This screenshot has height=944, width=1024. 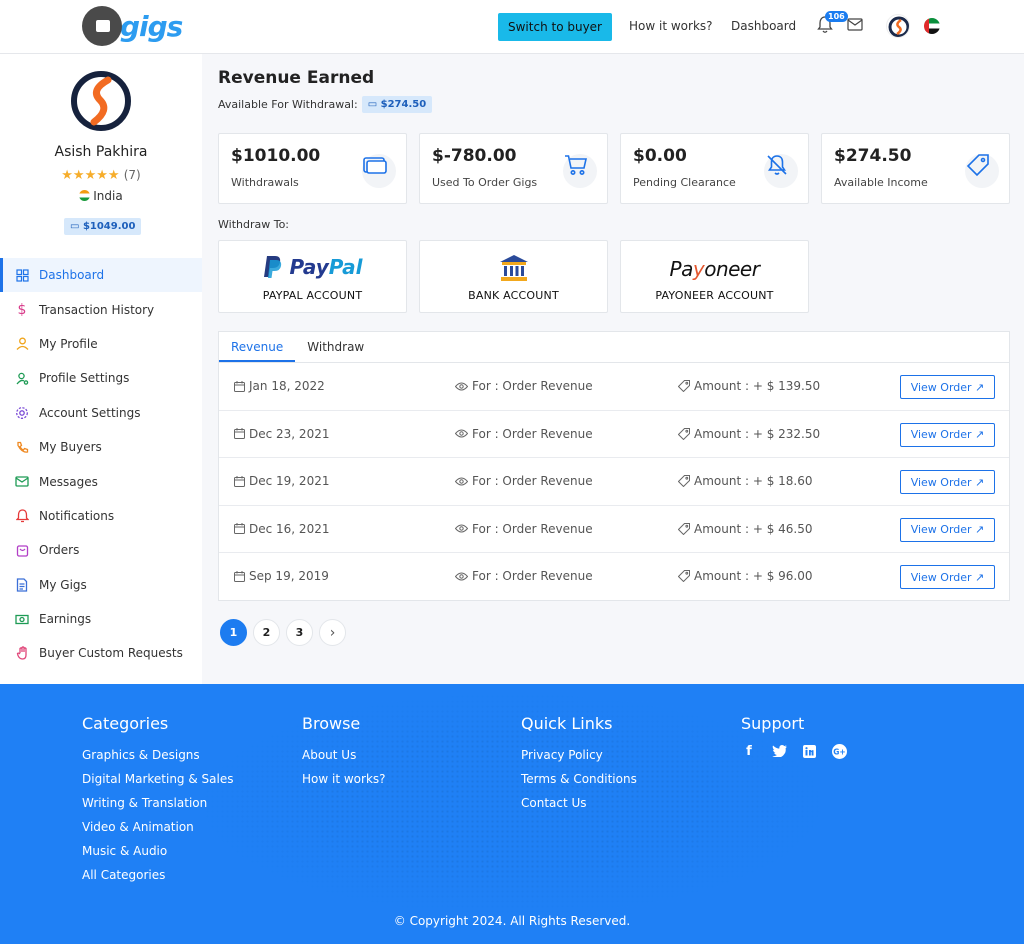 What do you see at coordinates (579, 755) in the screenshot?
I see `footer-link: Privacy Policy` at bounding box center [579, 755].